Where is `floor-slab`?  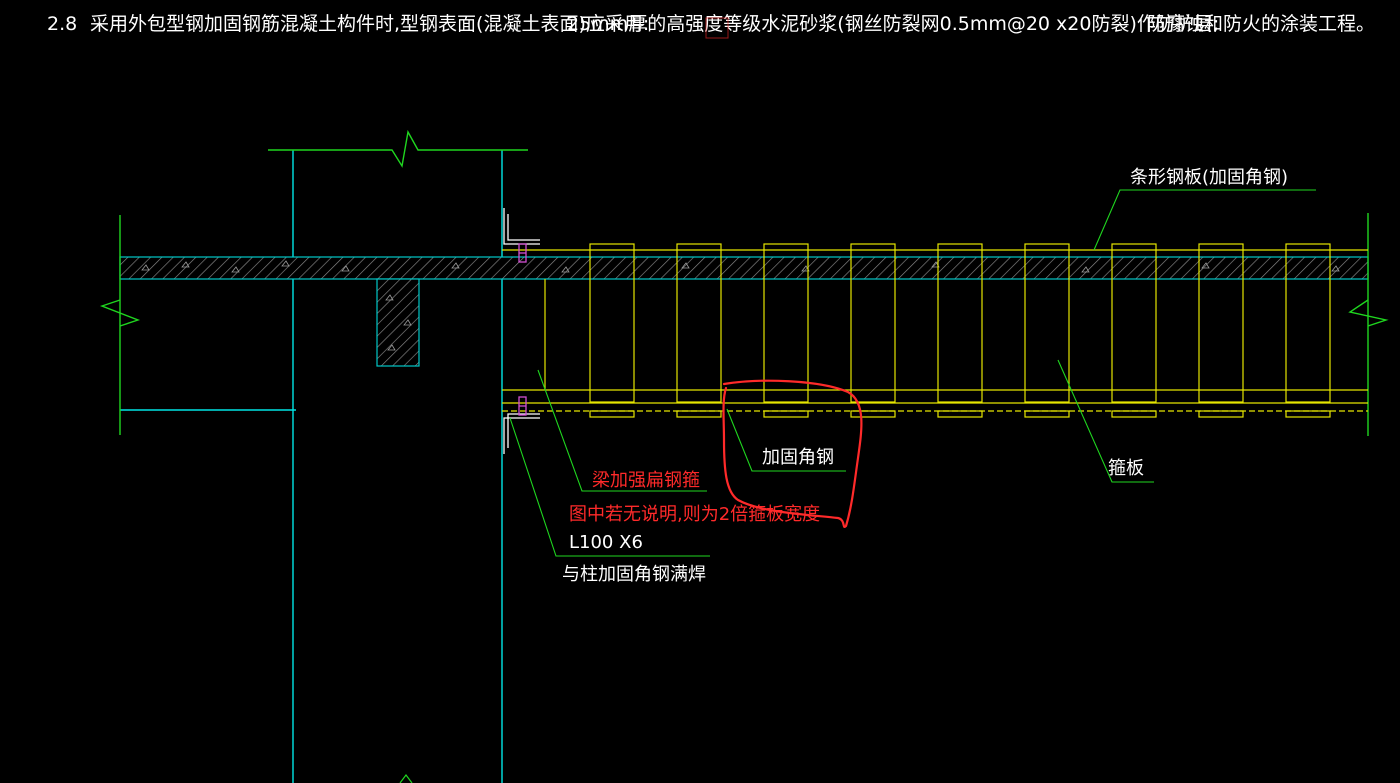
floor-slab is located at coordinates (744, 268).